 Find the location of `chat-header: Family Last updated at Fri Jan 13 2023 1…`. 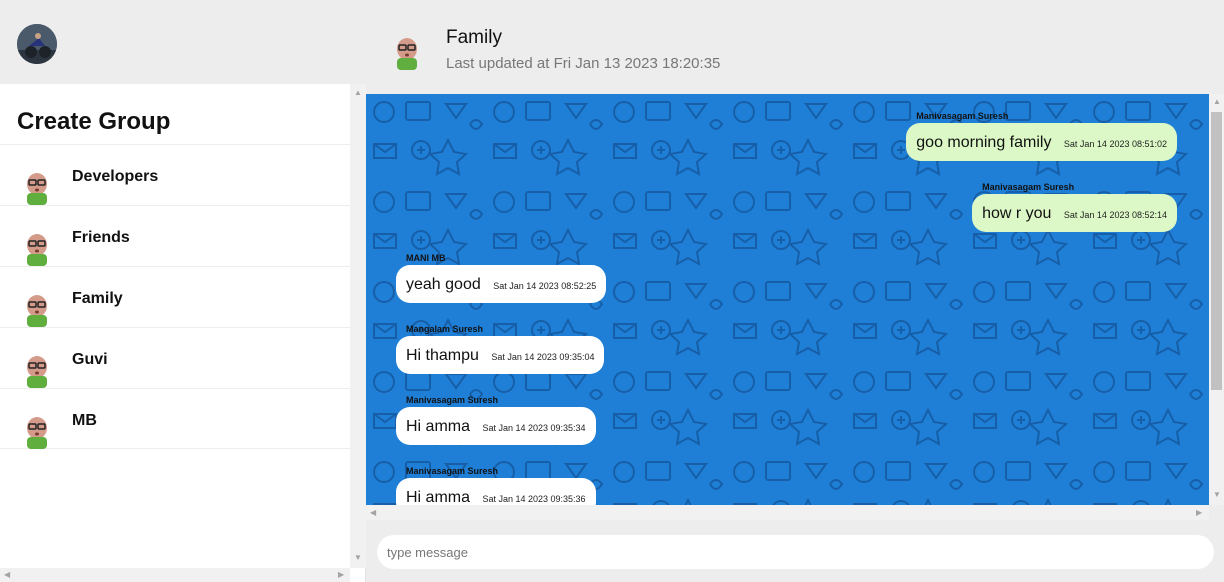

chat-header: Family Last updated at Fri Jan 13 2023 1… is located at coordinates (795, 47).